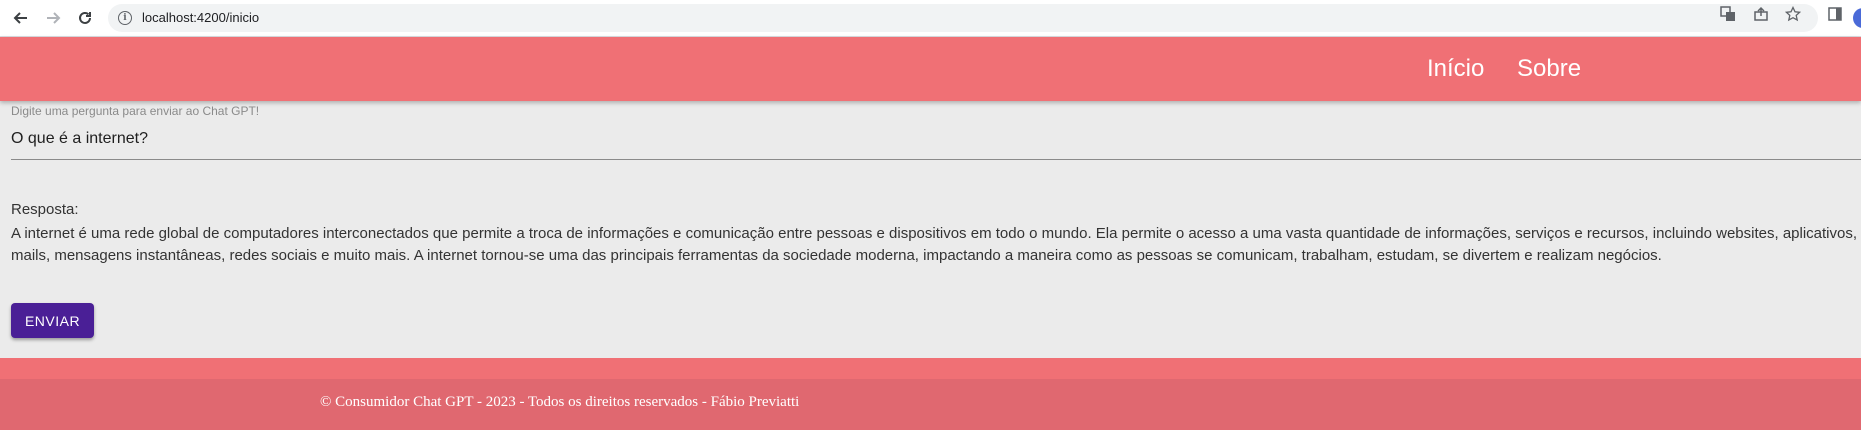 The height and width of the screenshot is (430, 1861). Describe the element at coordinates (930, 404) in the screenshot. I see `footer` at that location.